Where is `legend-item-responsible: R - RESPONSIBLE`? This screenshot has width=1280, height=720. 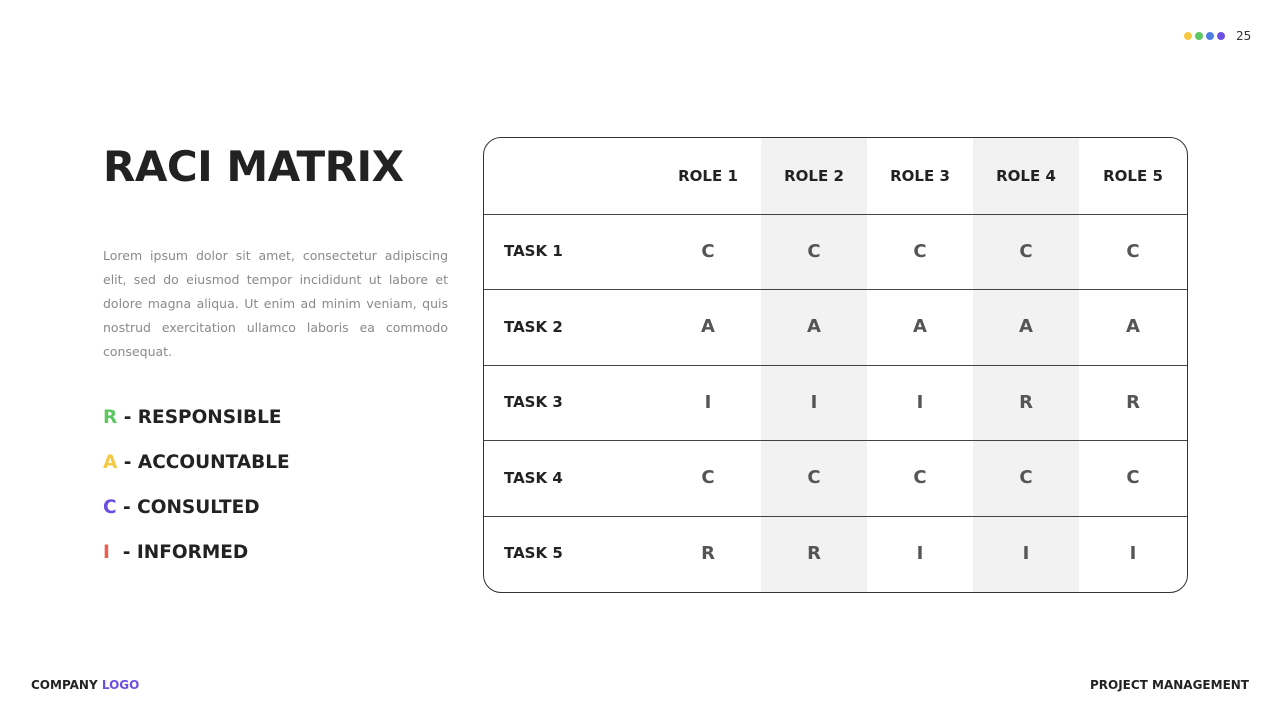 legend-item-responsible: R - RESPONSIBLE is located at coordinates (196, 428).